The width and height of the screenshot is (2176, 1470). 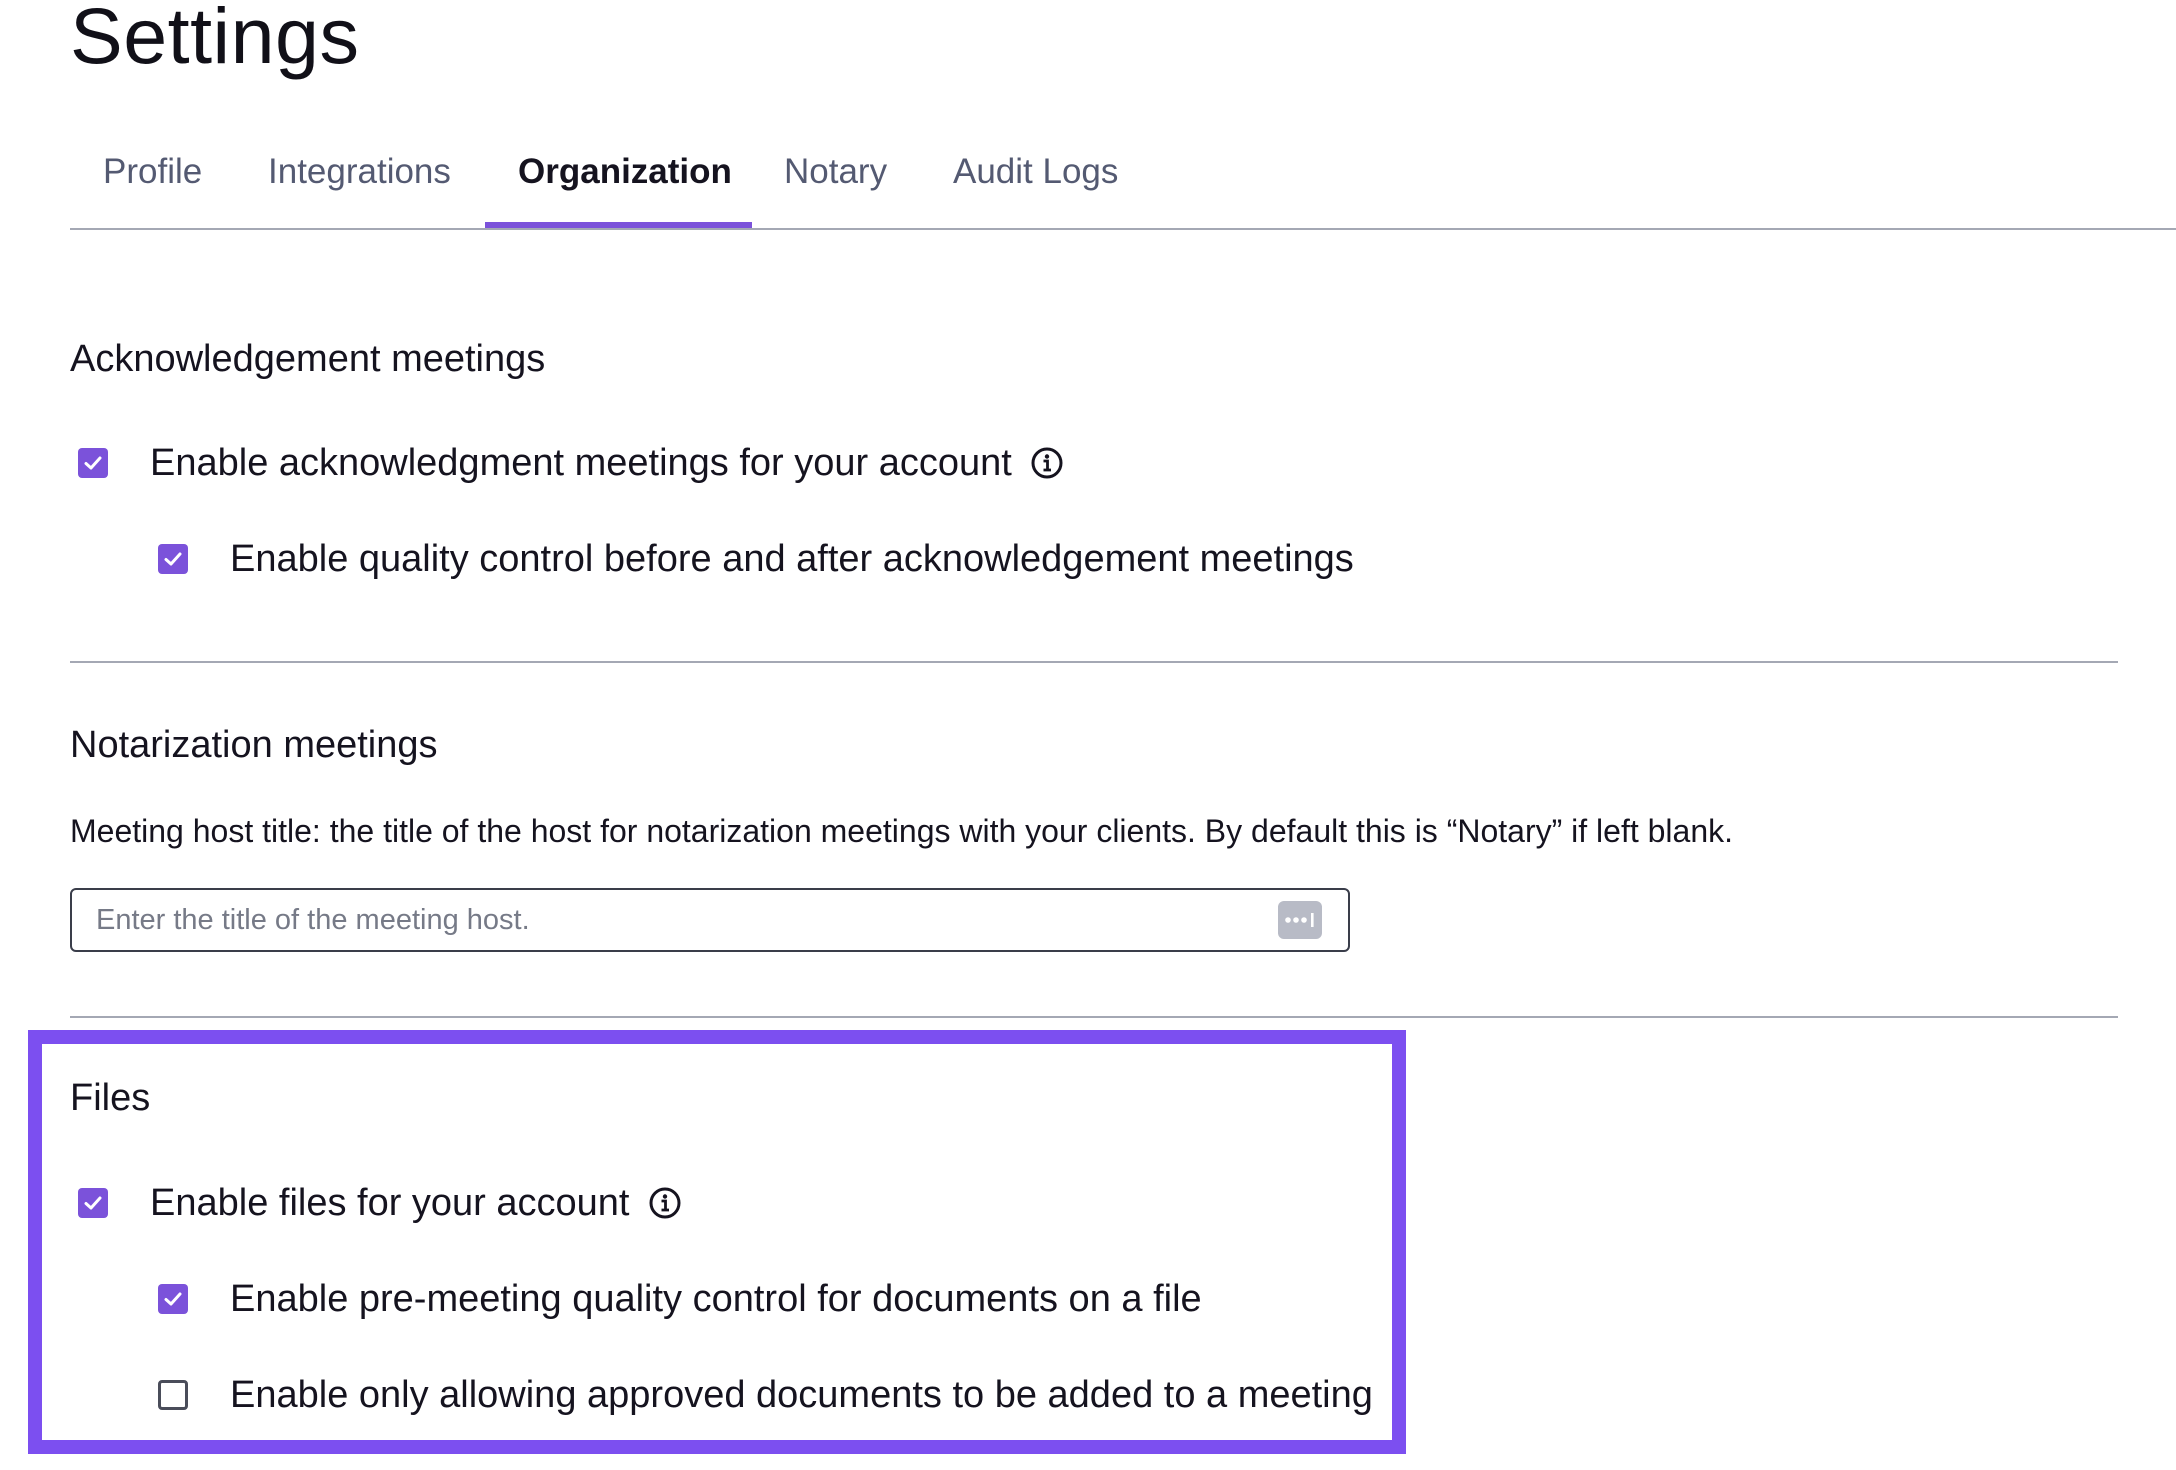 I want to click on host-title-input, so click(x=686, y=920).